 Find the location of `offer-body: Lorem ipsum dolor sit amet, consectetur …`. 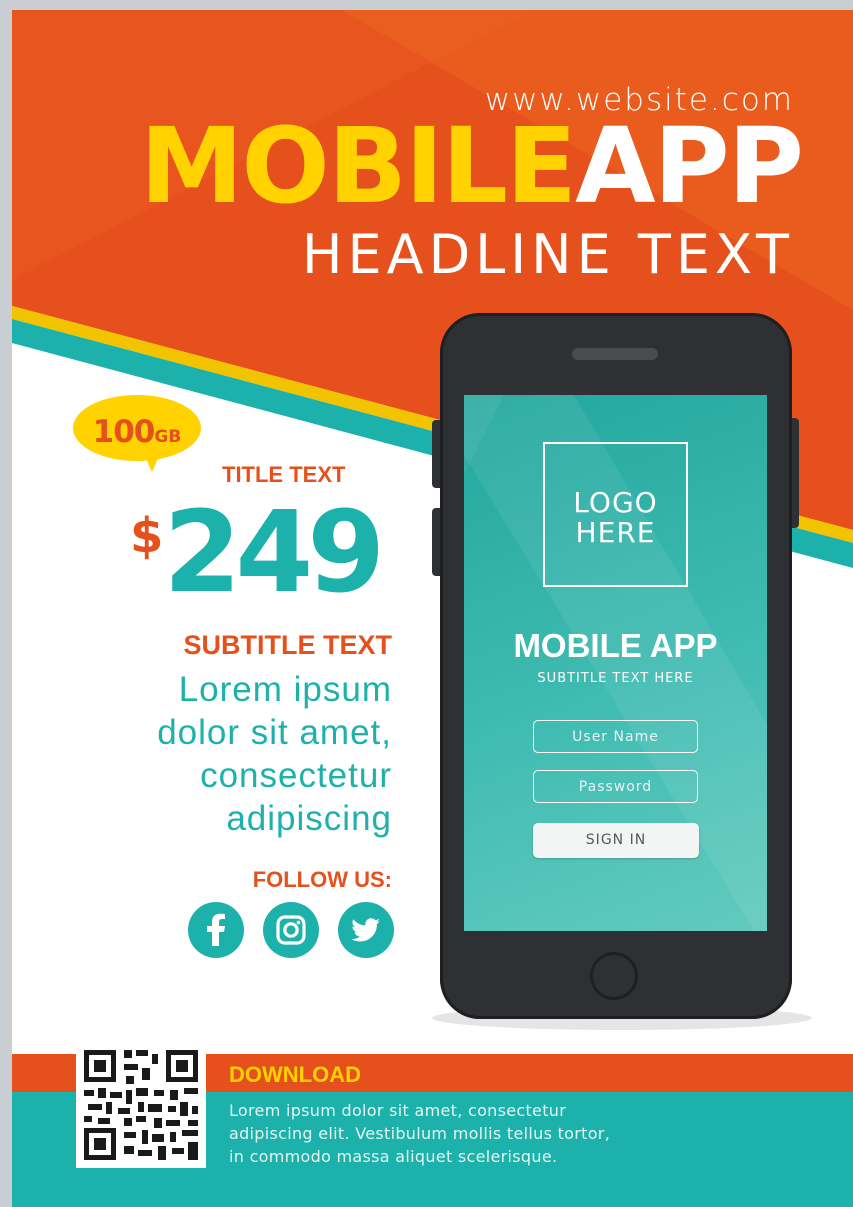

offer-body: Lorem ipsum dolor sit amet, consectetur … is located at coordinates (202, 754).